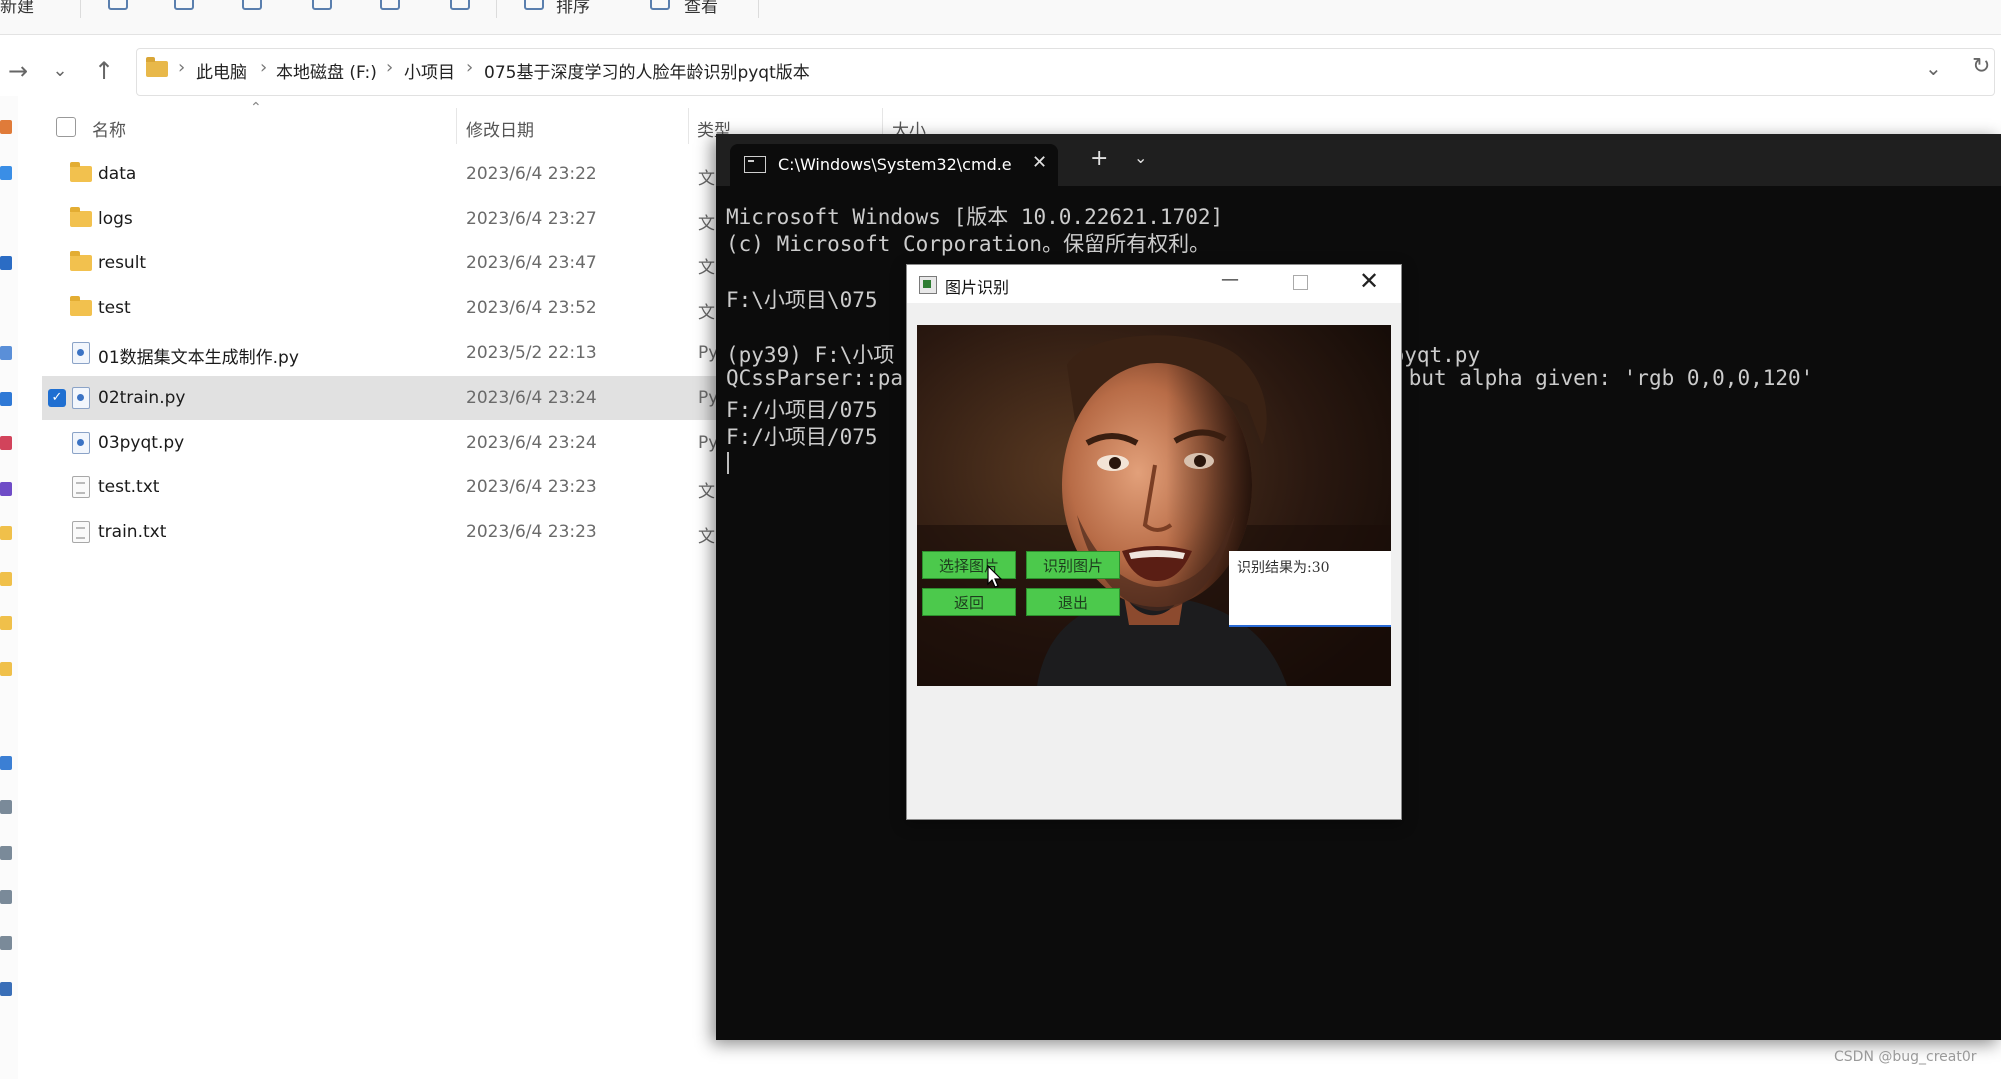 This screenshot has width=2001, height=1079. Describe the element at coordinates (969, 602) in the screenshot. I see `back-button: 返回` at that location.